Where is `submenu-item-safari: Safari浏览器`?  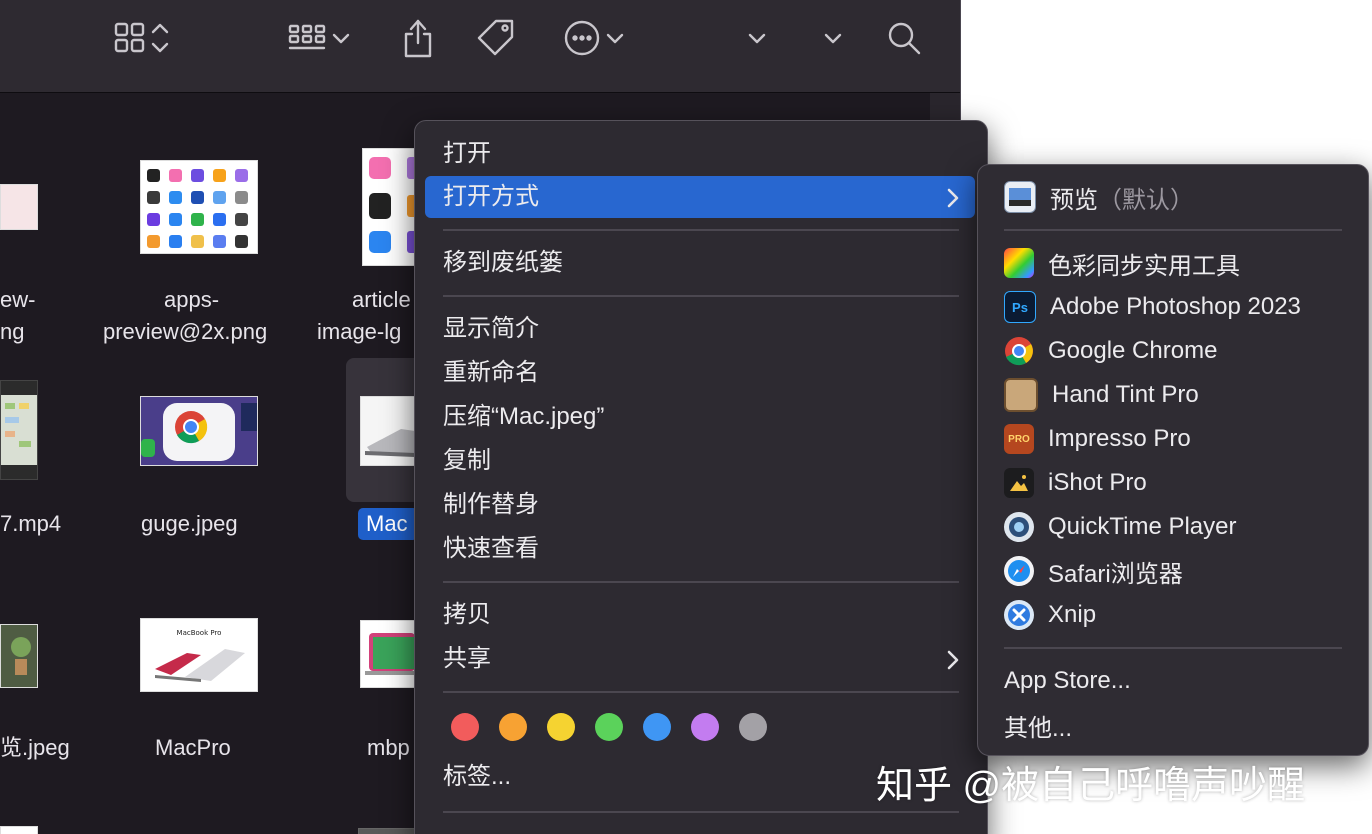 submenu-item-safari: Safari浏览器 is located at coordinates (1093, 571).